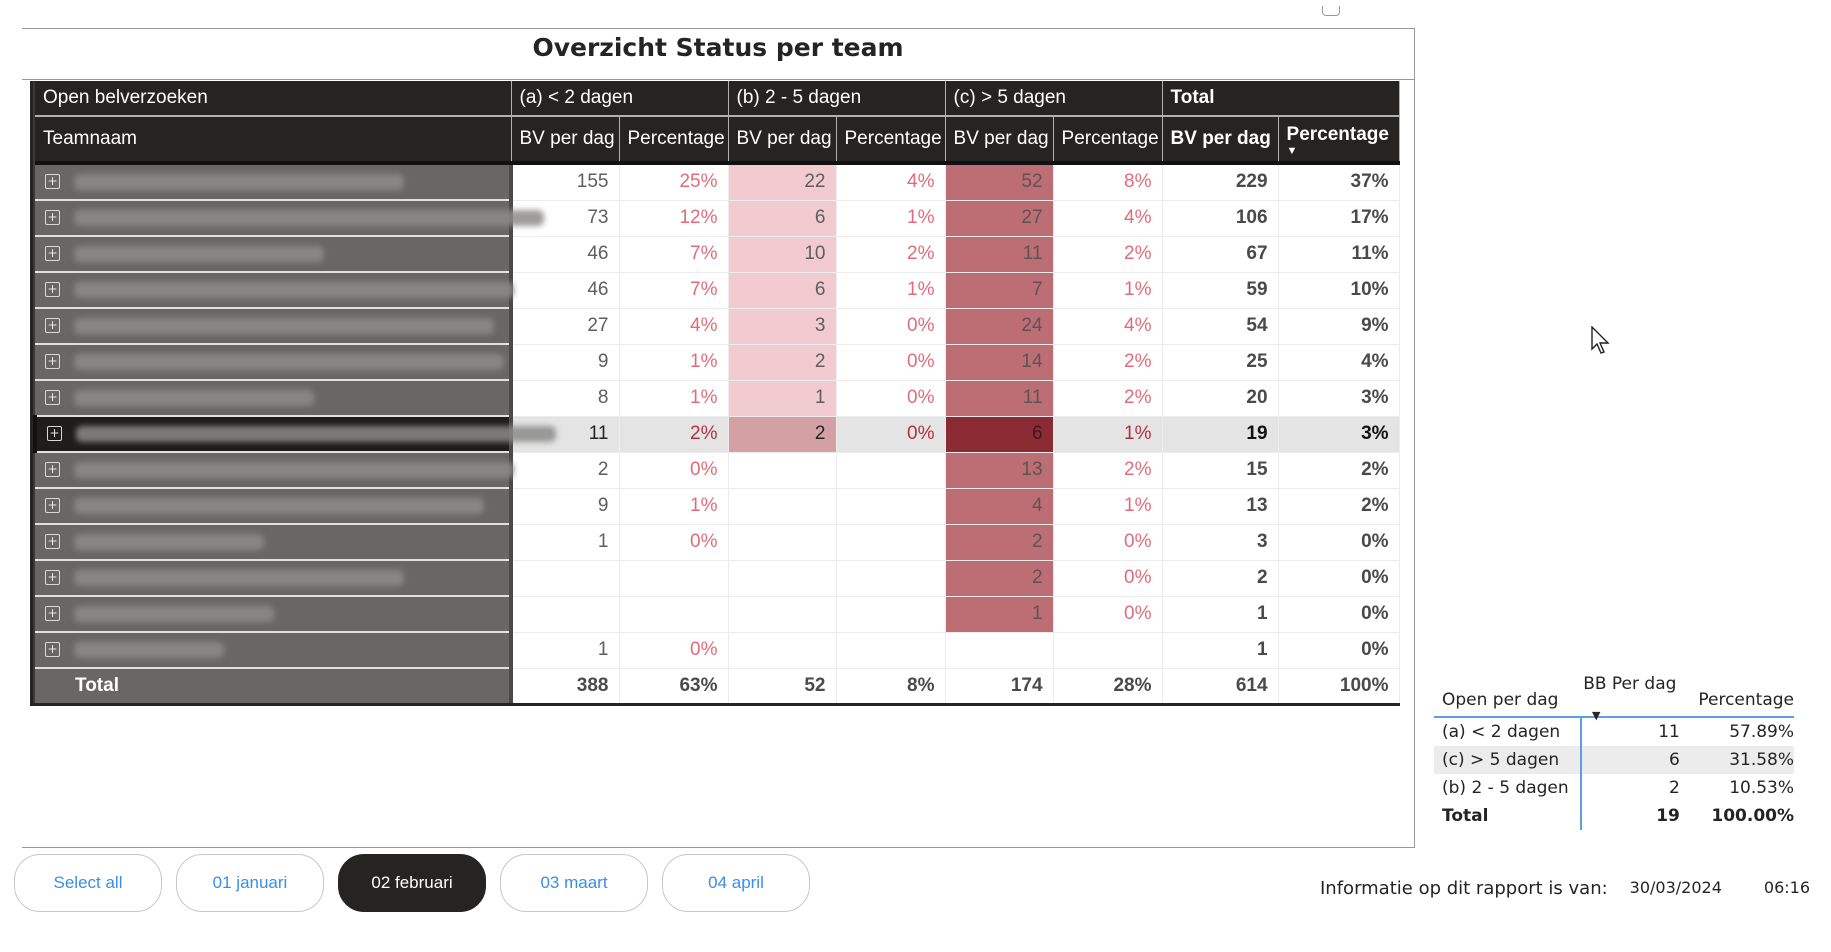 This screenshot has height=952, width=1831. What do you see at coordinates (717, 218) in the screenshot?
I see `table-row: +73 12% 6 1% 27 4% 106 17%` at bounding box center [717, 218].